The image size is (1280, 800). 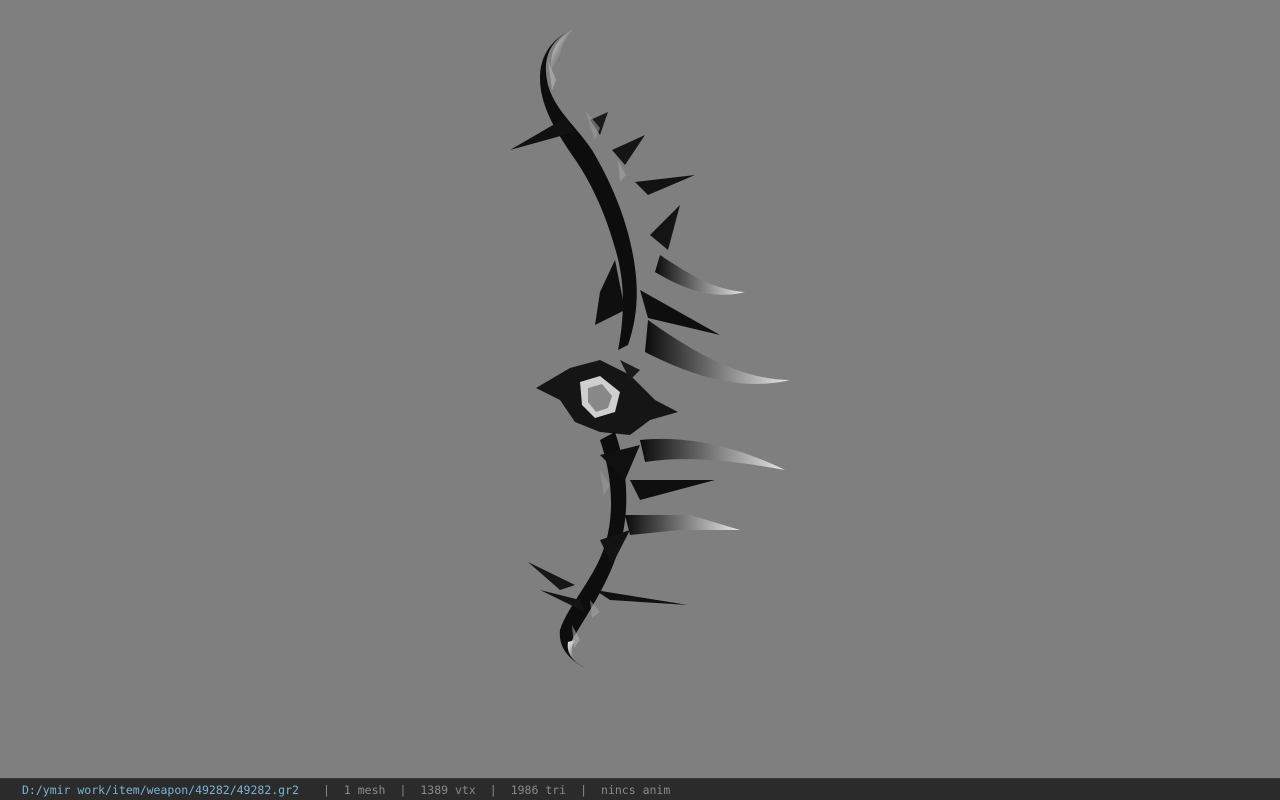 What do you see at coordinates (160, 789) in the screenshot?
I see `model-path-label: D:/ymir work/item/weapon/49282/49282.gr2` at bounding box center [160, 789].